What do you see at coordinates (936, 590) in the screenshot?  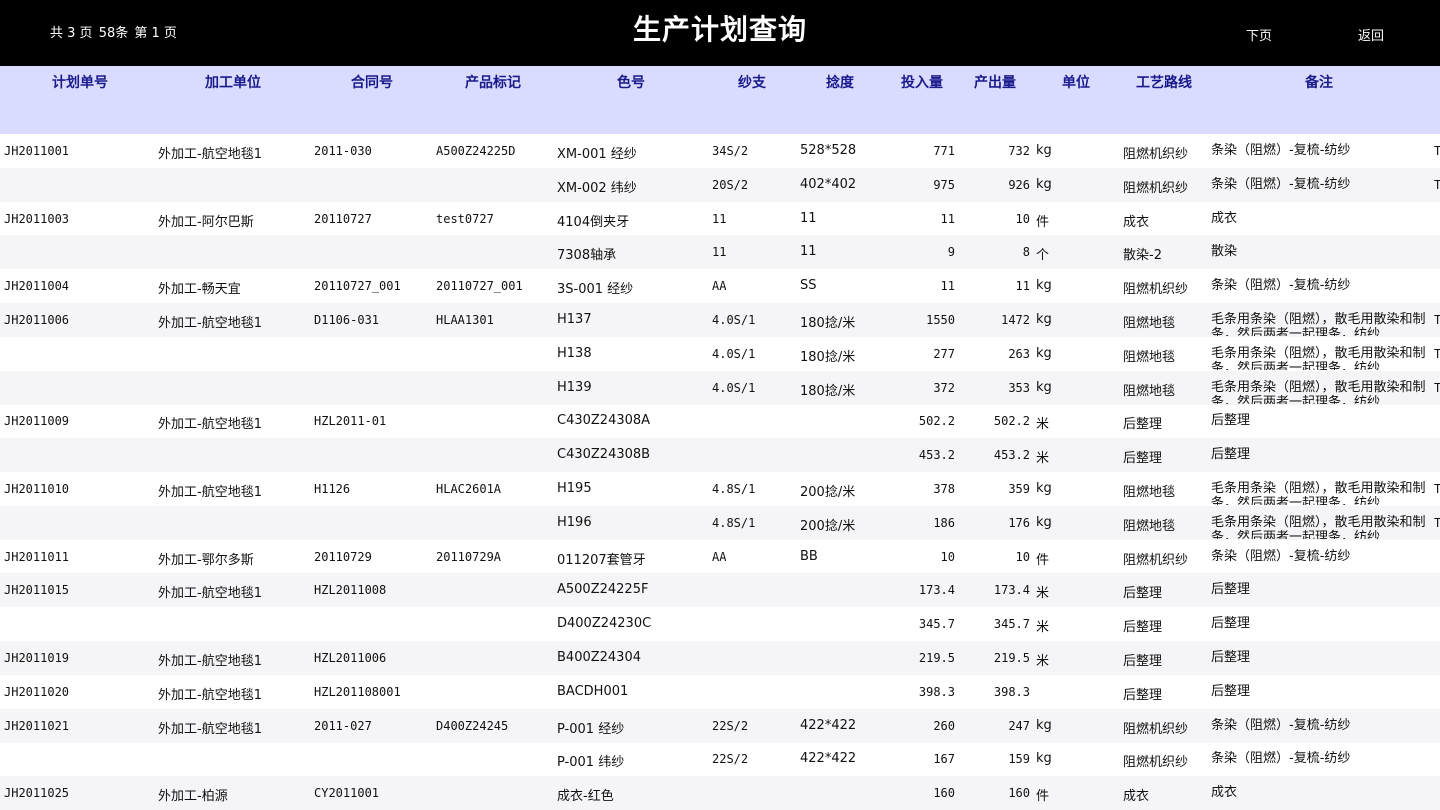 I see `cell-input: 173.4` at bounding box center [936, 590].